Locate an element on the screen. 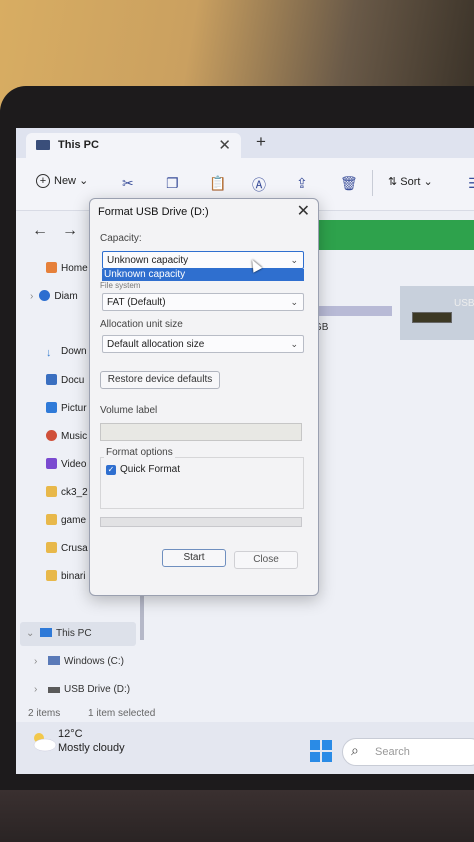 This screenshot has width=474, height=842. tree-item-this-pc: ⌄ This PC is located at coordinates (59, 637).